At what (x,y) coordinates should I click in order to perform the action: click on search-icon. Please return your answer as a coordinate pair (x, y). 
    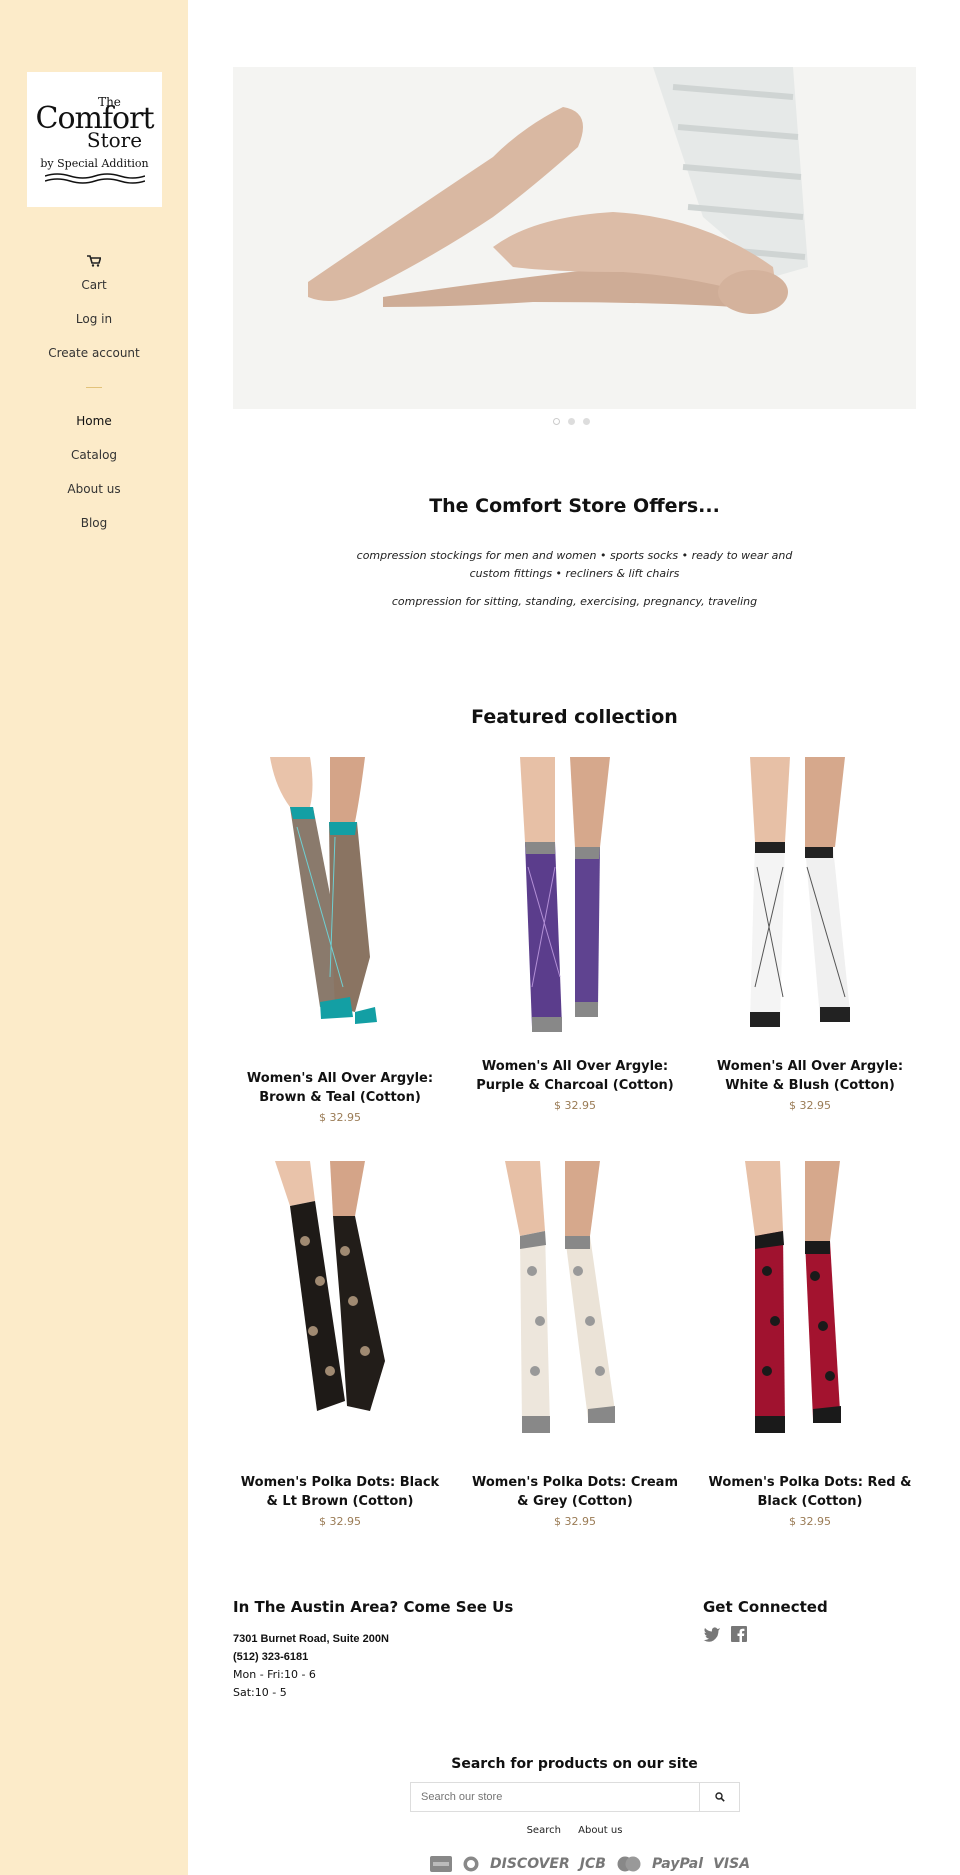
    Looking at the image, I should click on (719, 1797).